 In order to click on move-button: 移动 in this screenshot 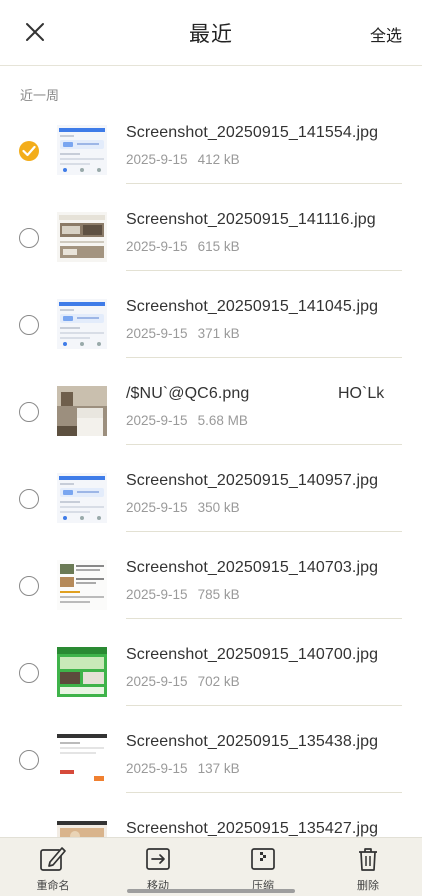, I will do `click(158, 868)`.